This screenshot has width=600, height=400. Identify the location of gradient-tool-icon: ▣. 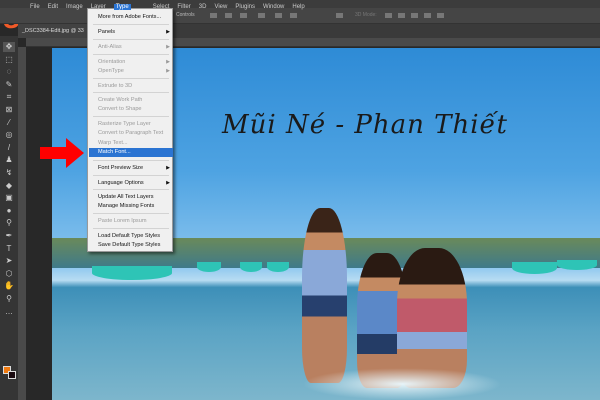
(9, 198).